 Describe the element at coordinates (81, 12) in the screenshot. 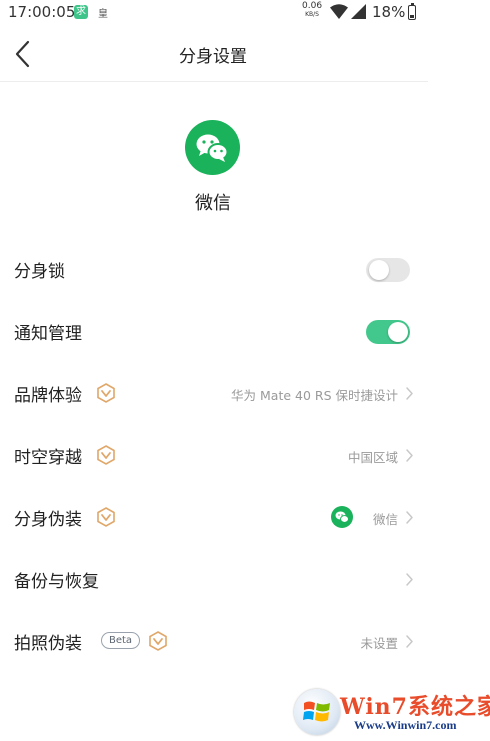

I see `notification-app-icon: 求` at that location.